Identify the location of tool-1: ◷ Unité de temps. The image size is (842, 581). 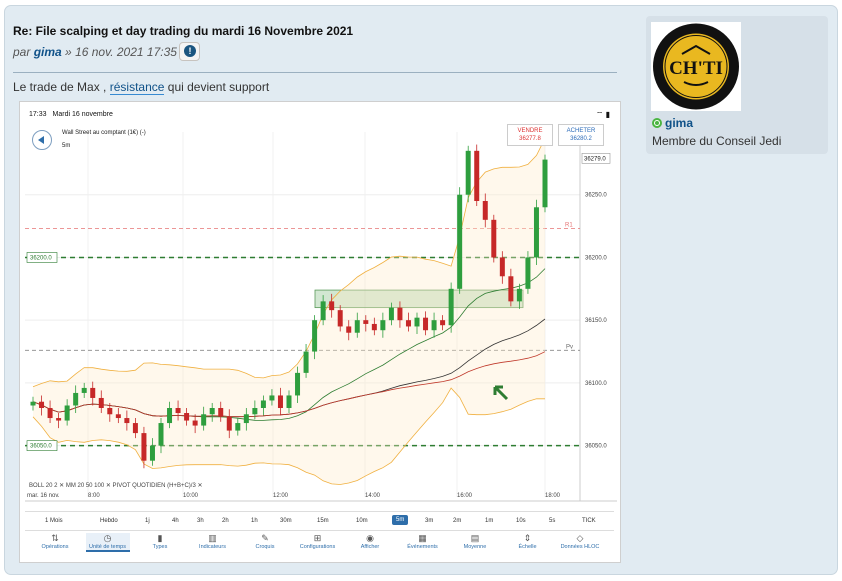
(107, 542).